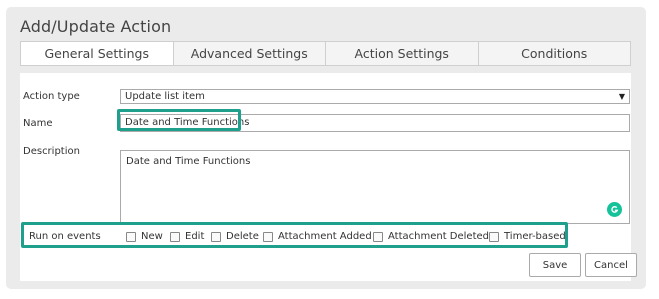  What do you see at coordinates (401, 53) in the screenshot?
I see `tab-action-settings: Action Settings` at bounding box center [401, 53].